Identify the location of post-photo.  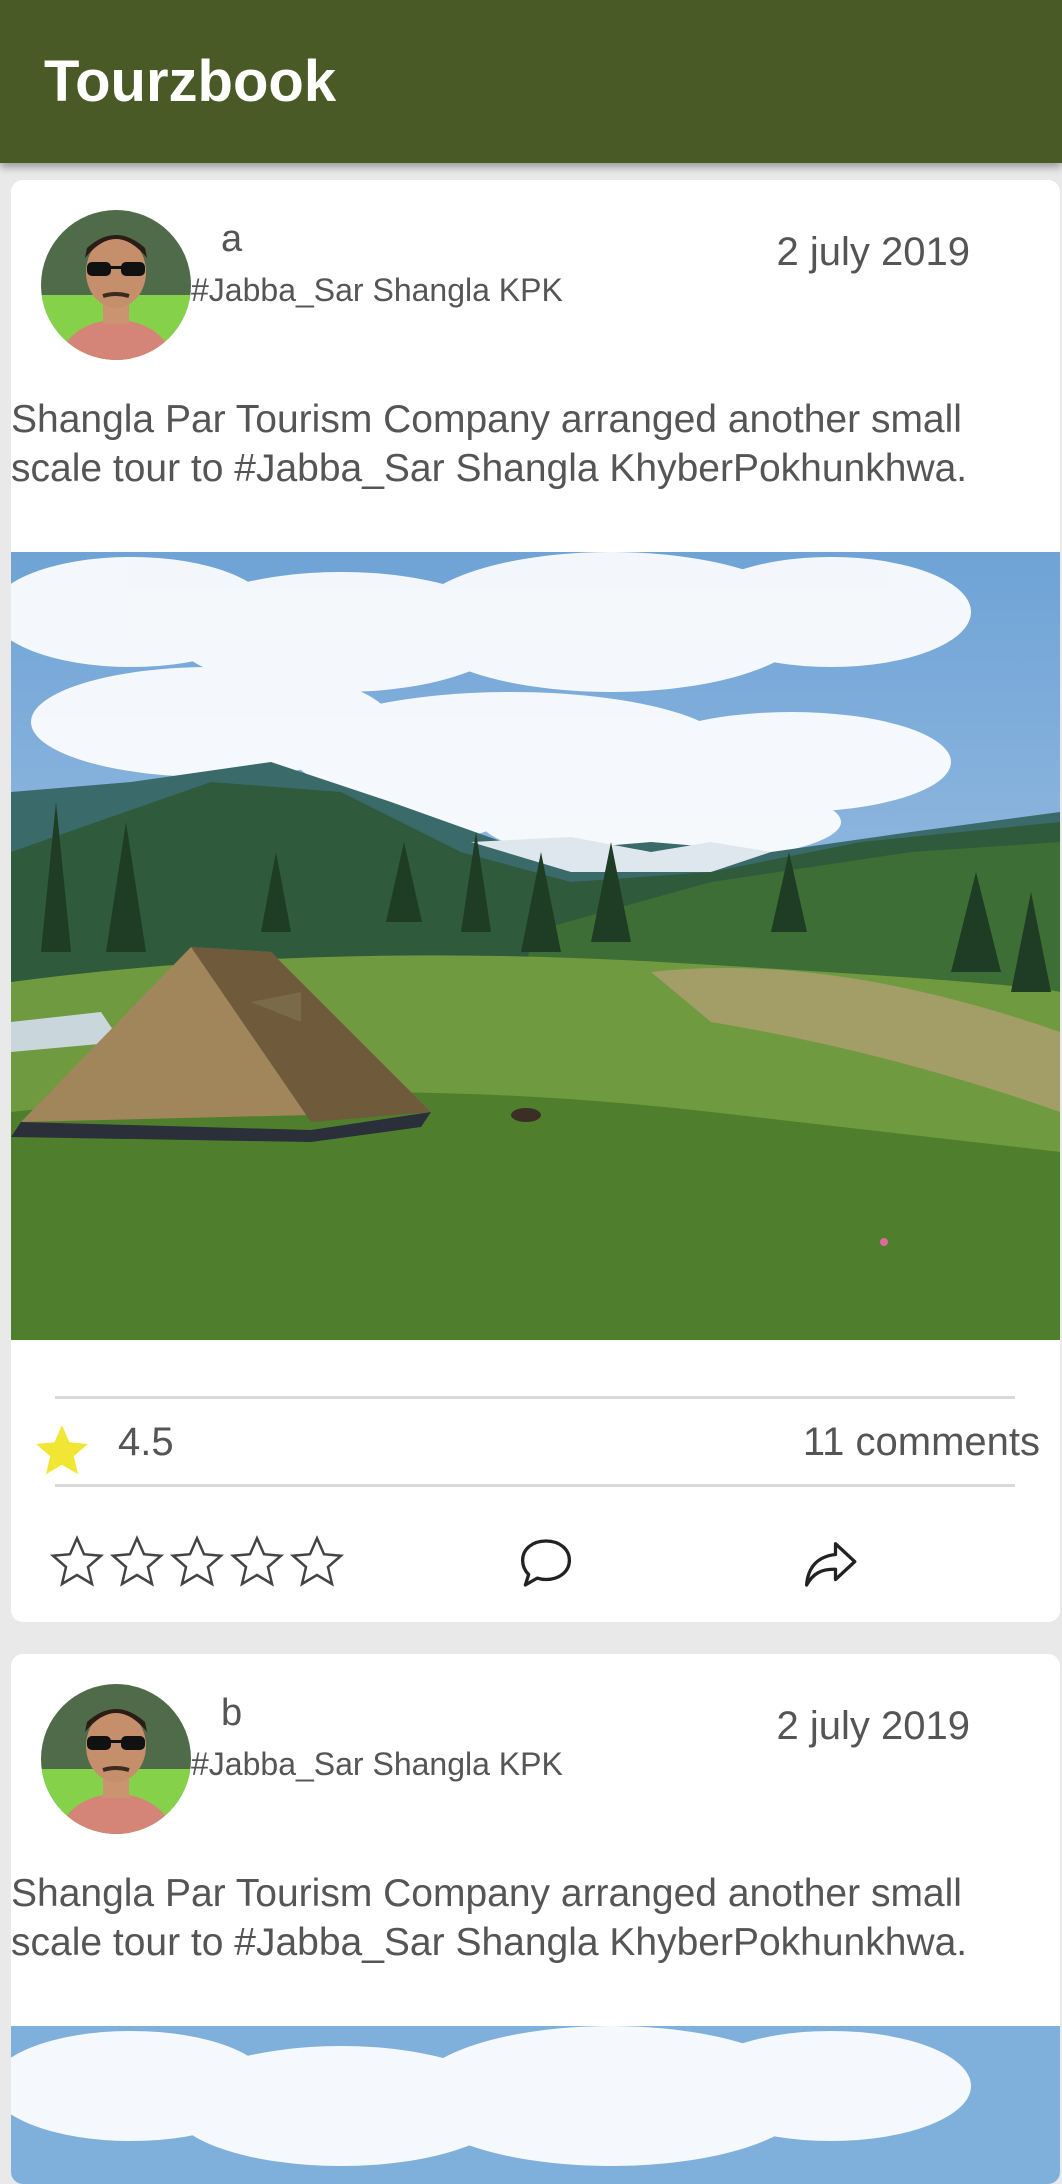
(535, 2105).